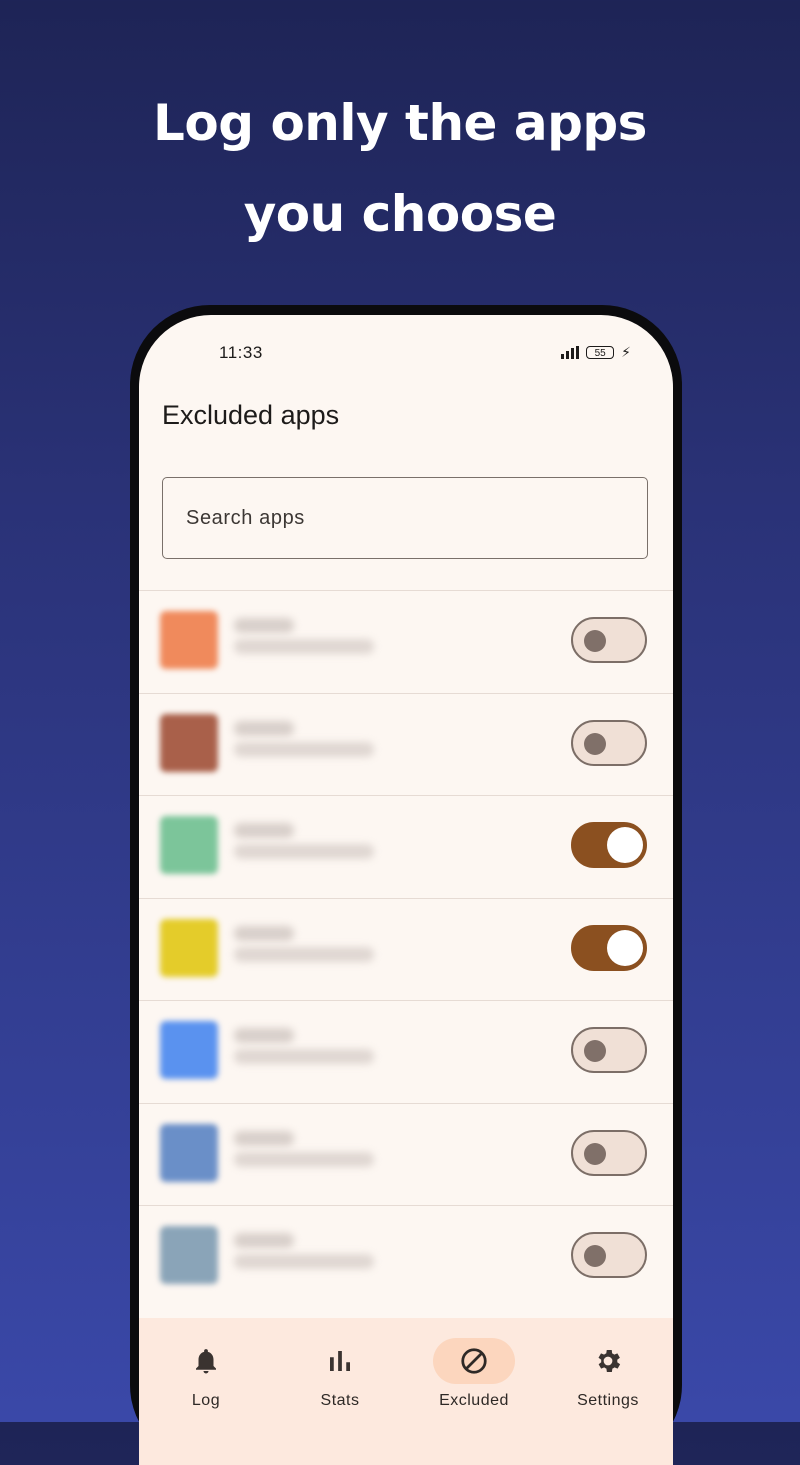  What do you see at coordinates (405, 518) in the screenshot?
I see `search-input: Search apps` at bounding box center [405, 518].